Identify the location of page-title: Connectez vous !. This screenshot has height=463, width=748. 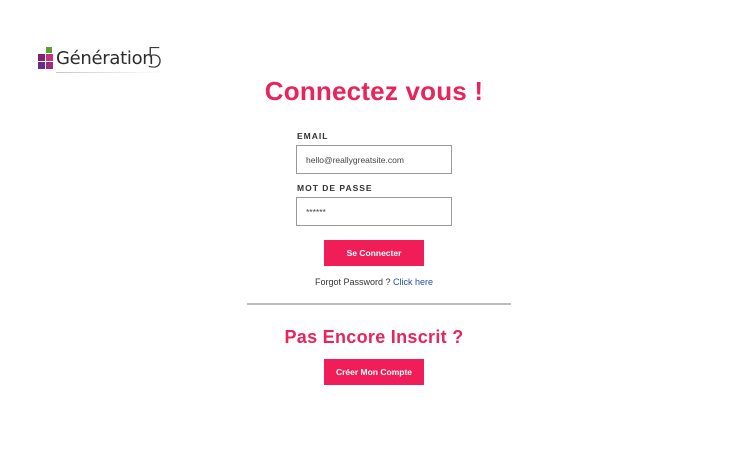
(374, 91).